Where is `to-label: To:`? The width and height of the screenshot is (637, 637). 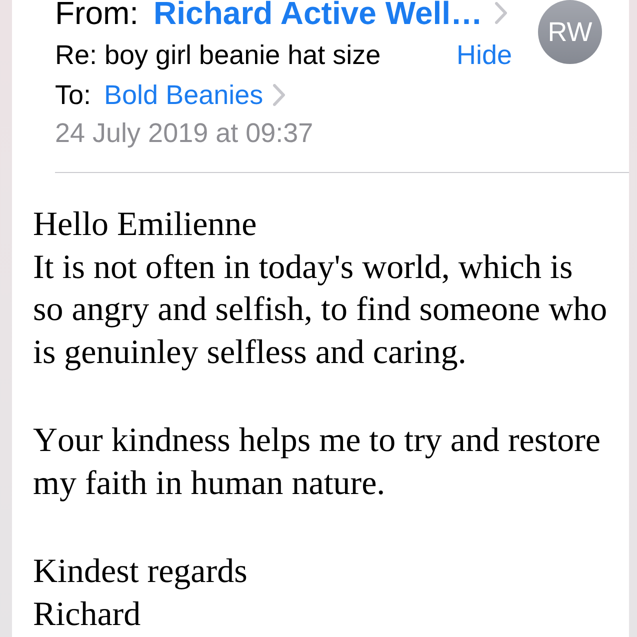 to-label: To: is located at coordinates (73, 95).